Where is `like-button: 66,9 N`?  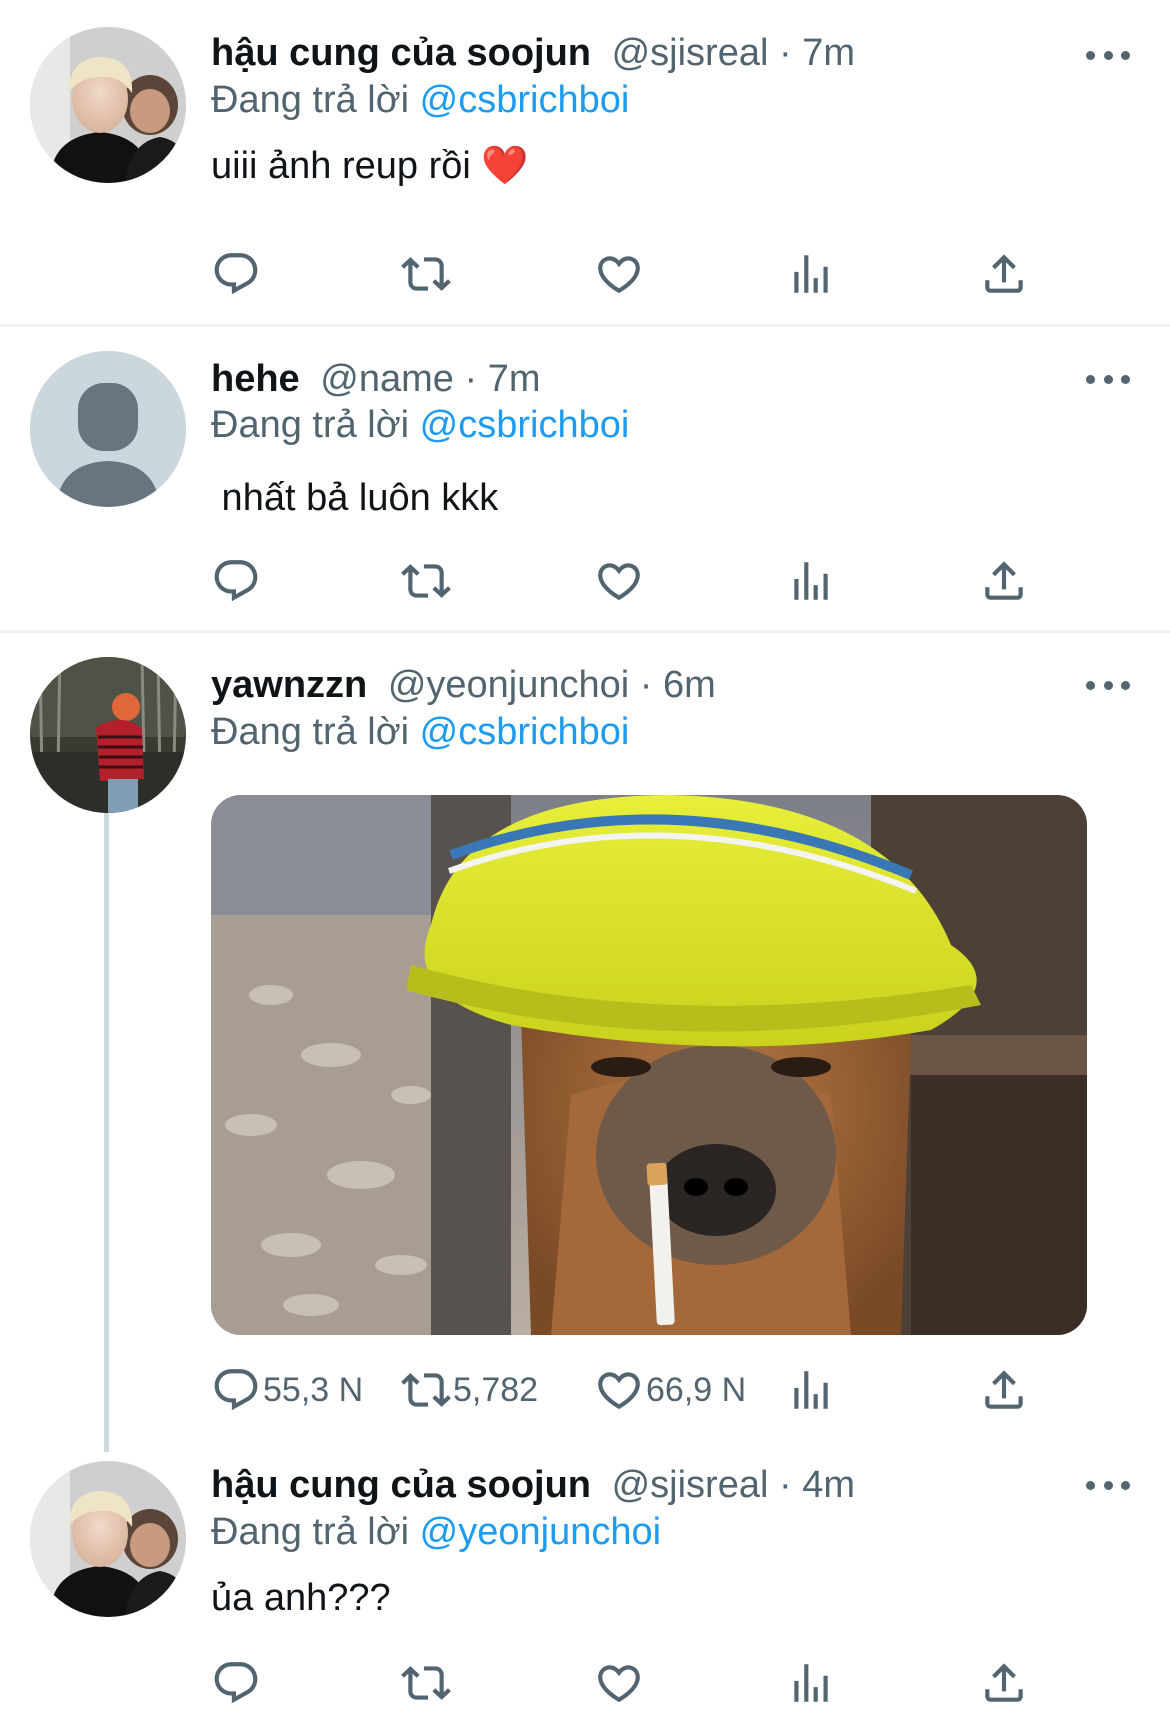 like-button: 66,9 N is located at coordinates (670, 1390).